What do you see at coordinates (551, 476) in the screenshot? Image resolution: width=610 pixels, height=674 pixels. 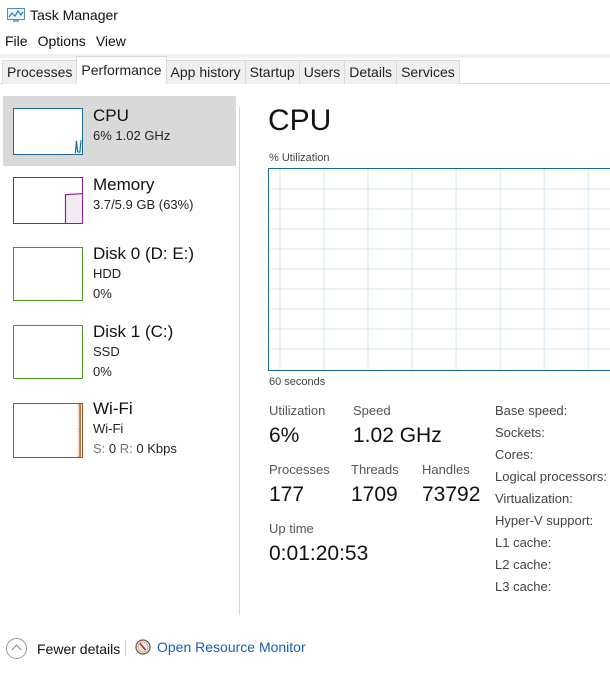 I see `spec-logical-processors-label: Logical processors:` at bounding box center [551, 476].